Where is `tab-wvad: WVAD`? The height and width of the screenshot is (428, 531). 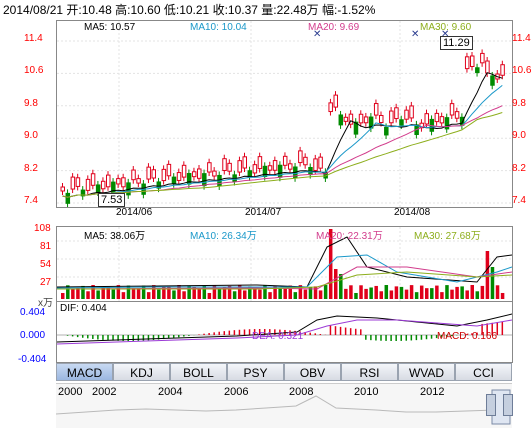
tab-wvad: WVAD is located at coordinates (426, 372).